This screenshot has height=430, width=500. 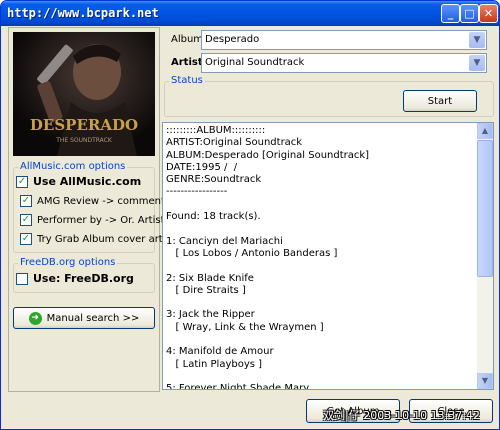 I want to click on grab-cover-checkbox: ✓, so click(x=26, y=239).